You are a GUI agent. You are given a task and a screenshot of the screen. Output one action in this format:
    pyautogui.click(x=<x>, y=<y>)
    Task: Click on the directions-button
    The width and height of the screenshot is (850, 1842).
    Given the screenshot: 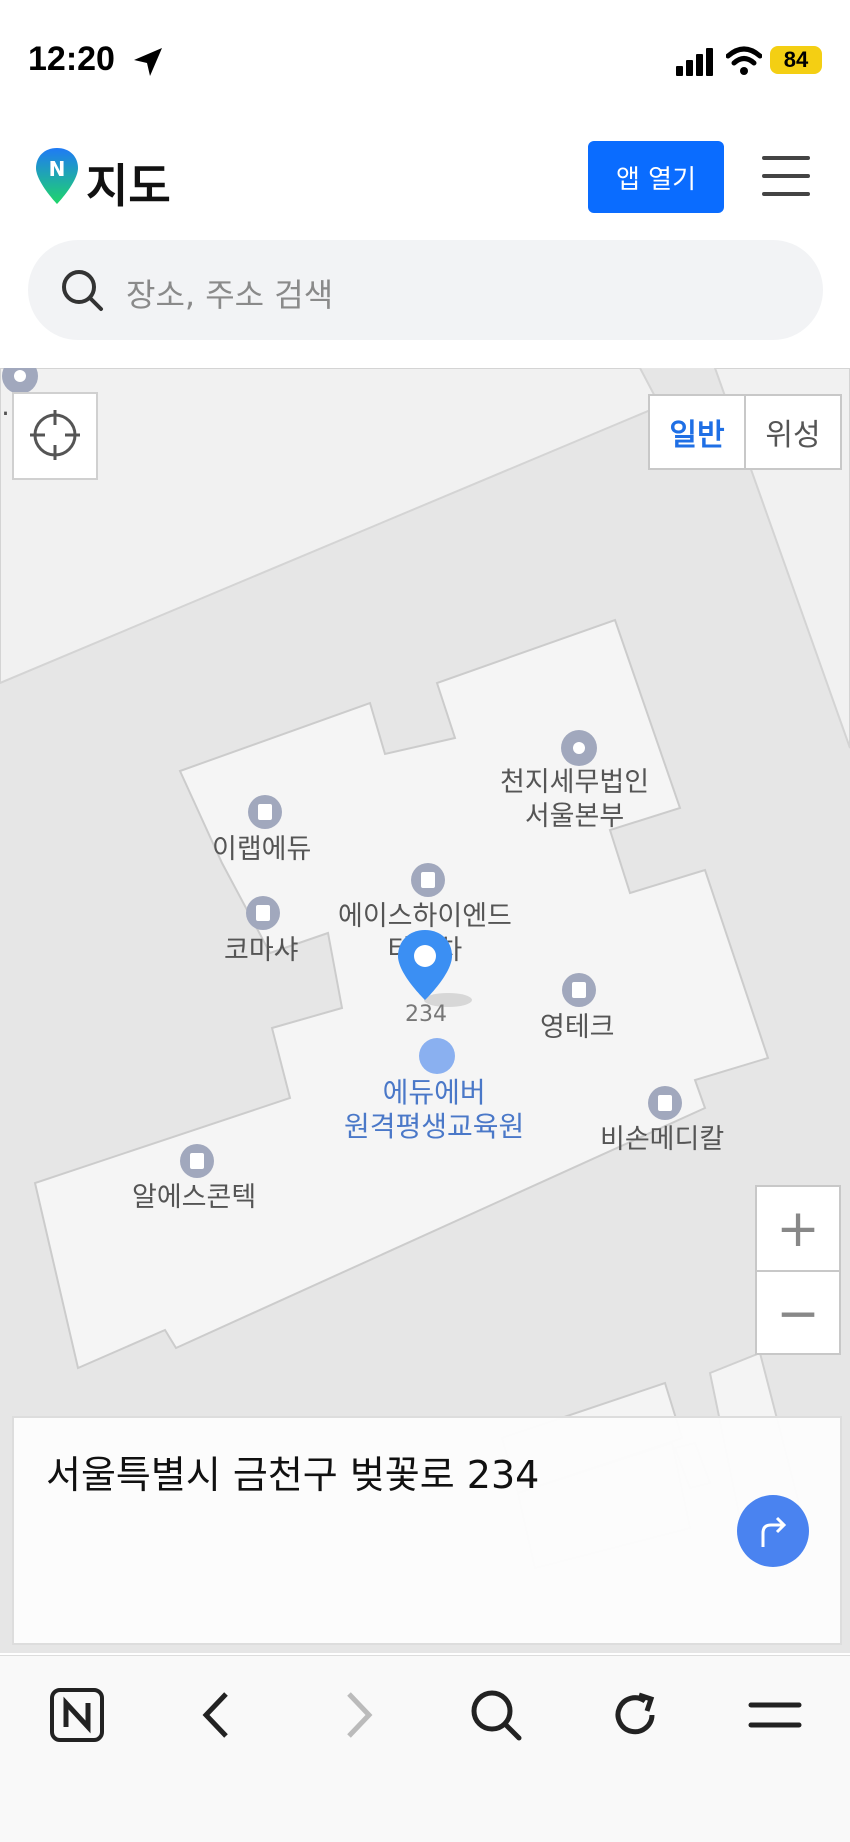 What is the action you would take?
    pyautogui.click(x=773, y=1531)
    